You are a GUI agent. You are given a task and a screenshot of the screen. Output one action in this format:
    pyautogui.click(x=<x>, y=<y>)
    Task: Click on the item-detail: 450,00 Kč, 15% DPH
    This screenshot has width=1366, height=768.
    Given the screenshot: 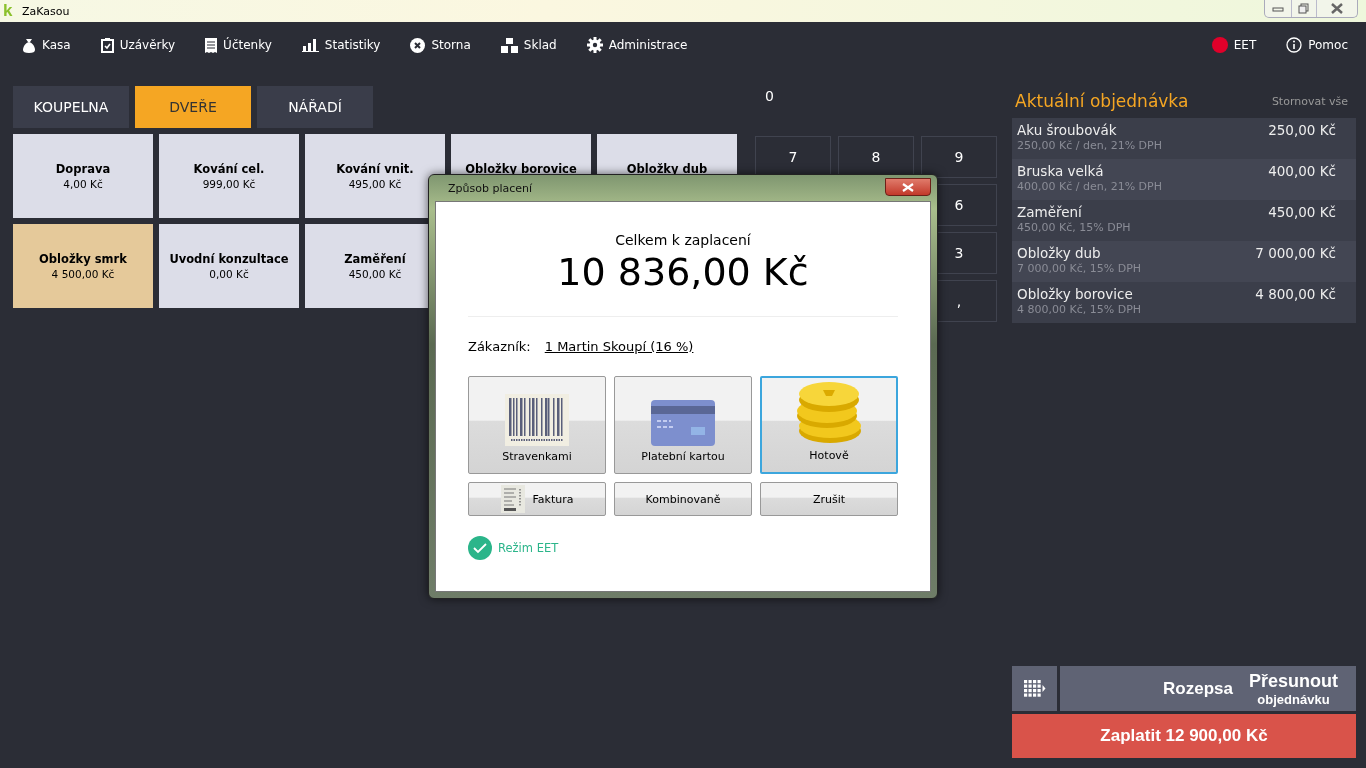 What is the action you would take?
    pyautogui.click(x=1074, y=227)
    